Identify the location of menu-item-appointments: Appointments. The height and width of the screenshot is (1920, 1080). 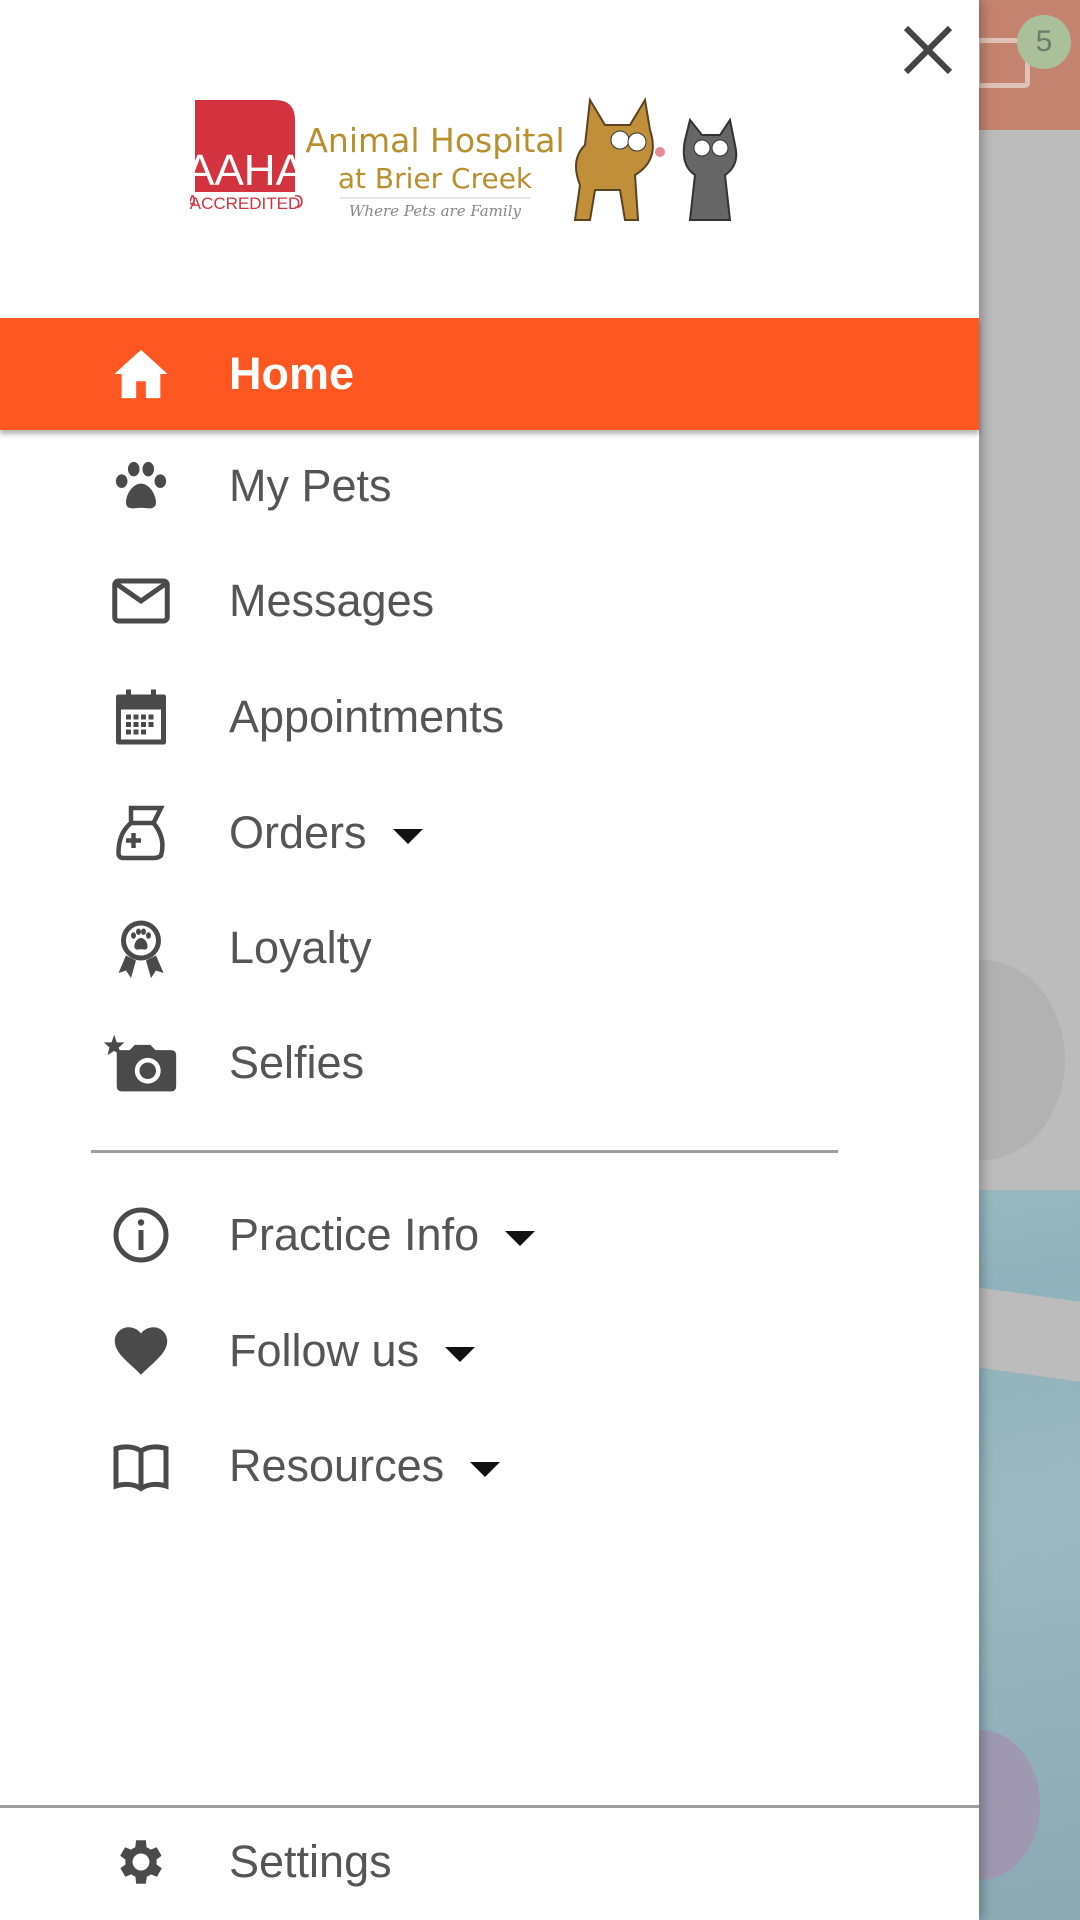
(489, 717).